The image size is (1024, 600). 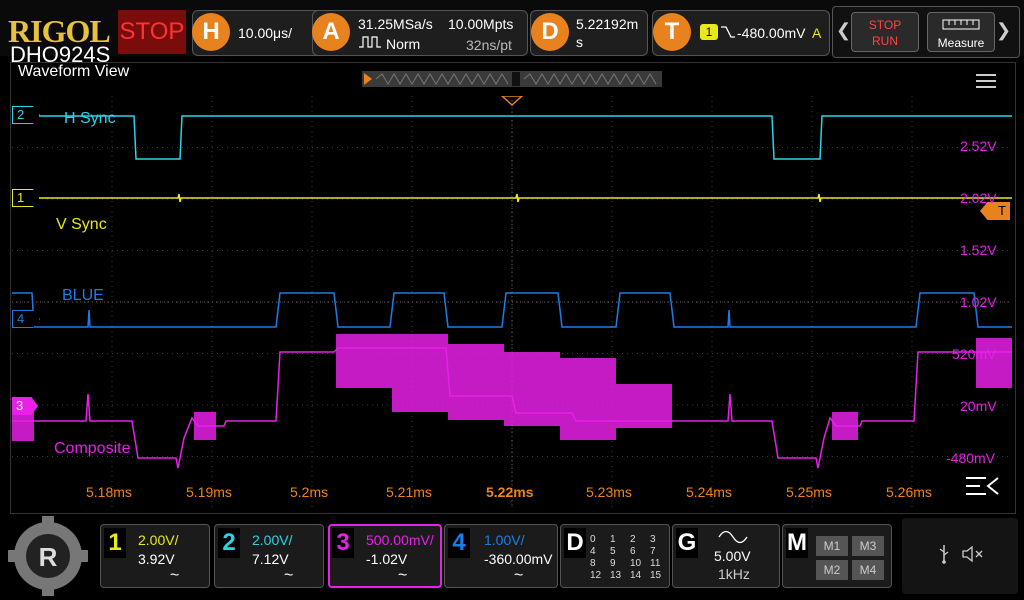 I want to click on ch2-offset: 7.12V, so click(x=270, y=559).